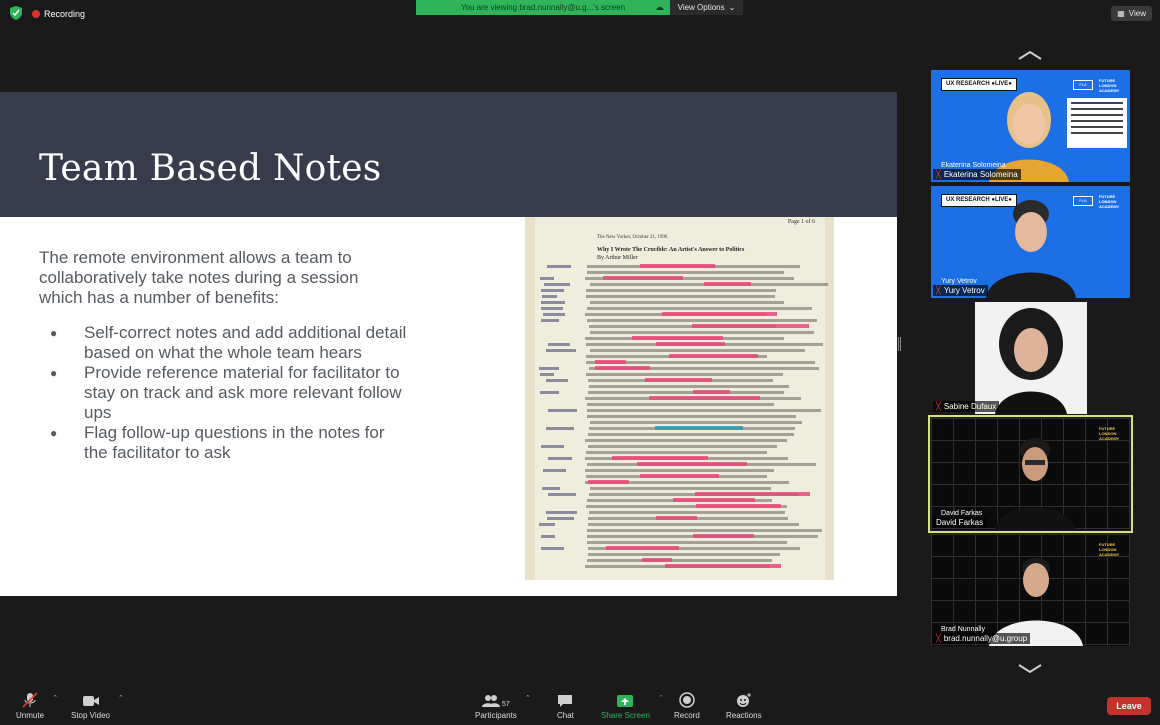  I want to click on resize-handle, so click(899, 344).